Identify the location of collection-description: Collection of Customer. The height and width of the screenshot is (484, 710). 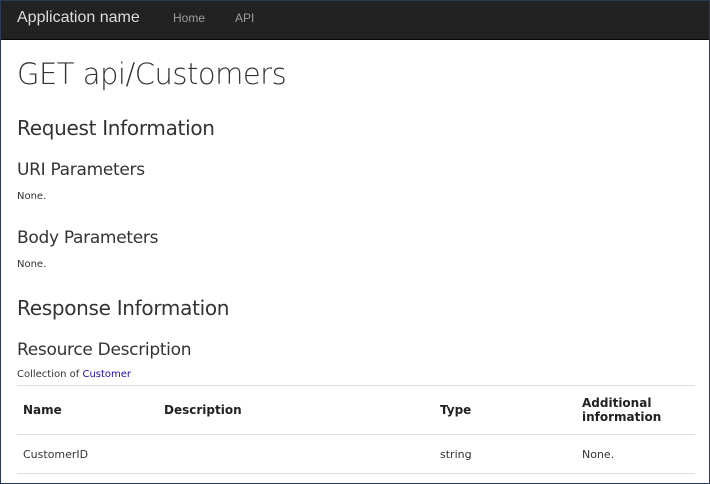
(74, 374).